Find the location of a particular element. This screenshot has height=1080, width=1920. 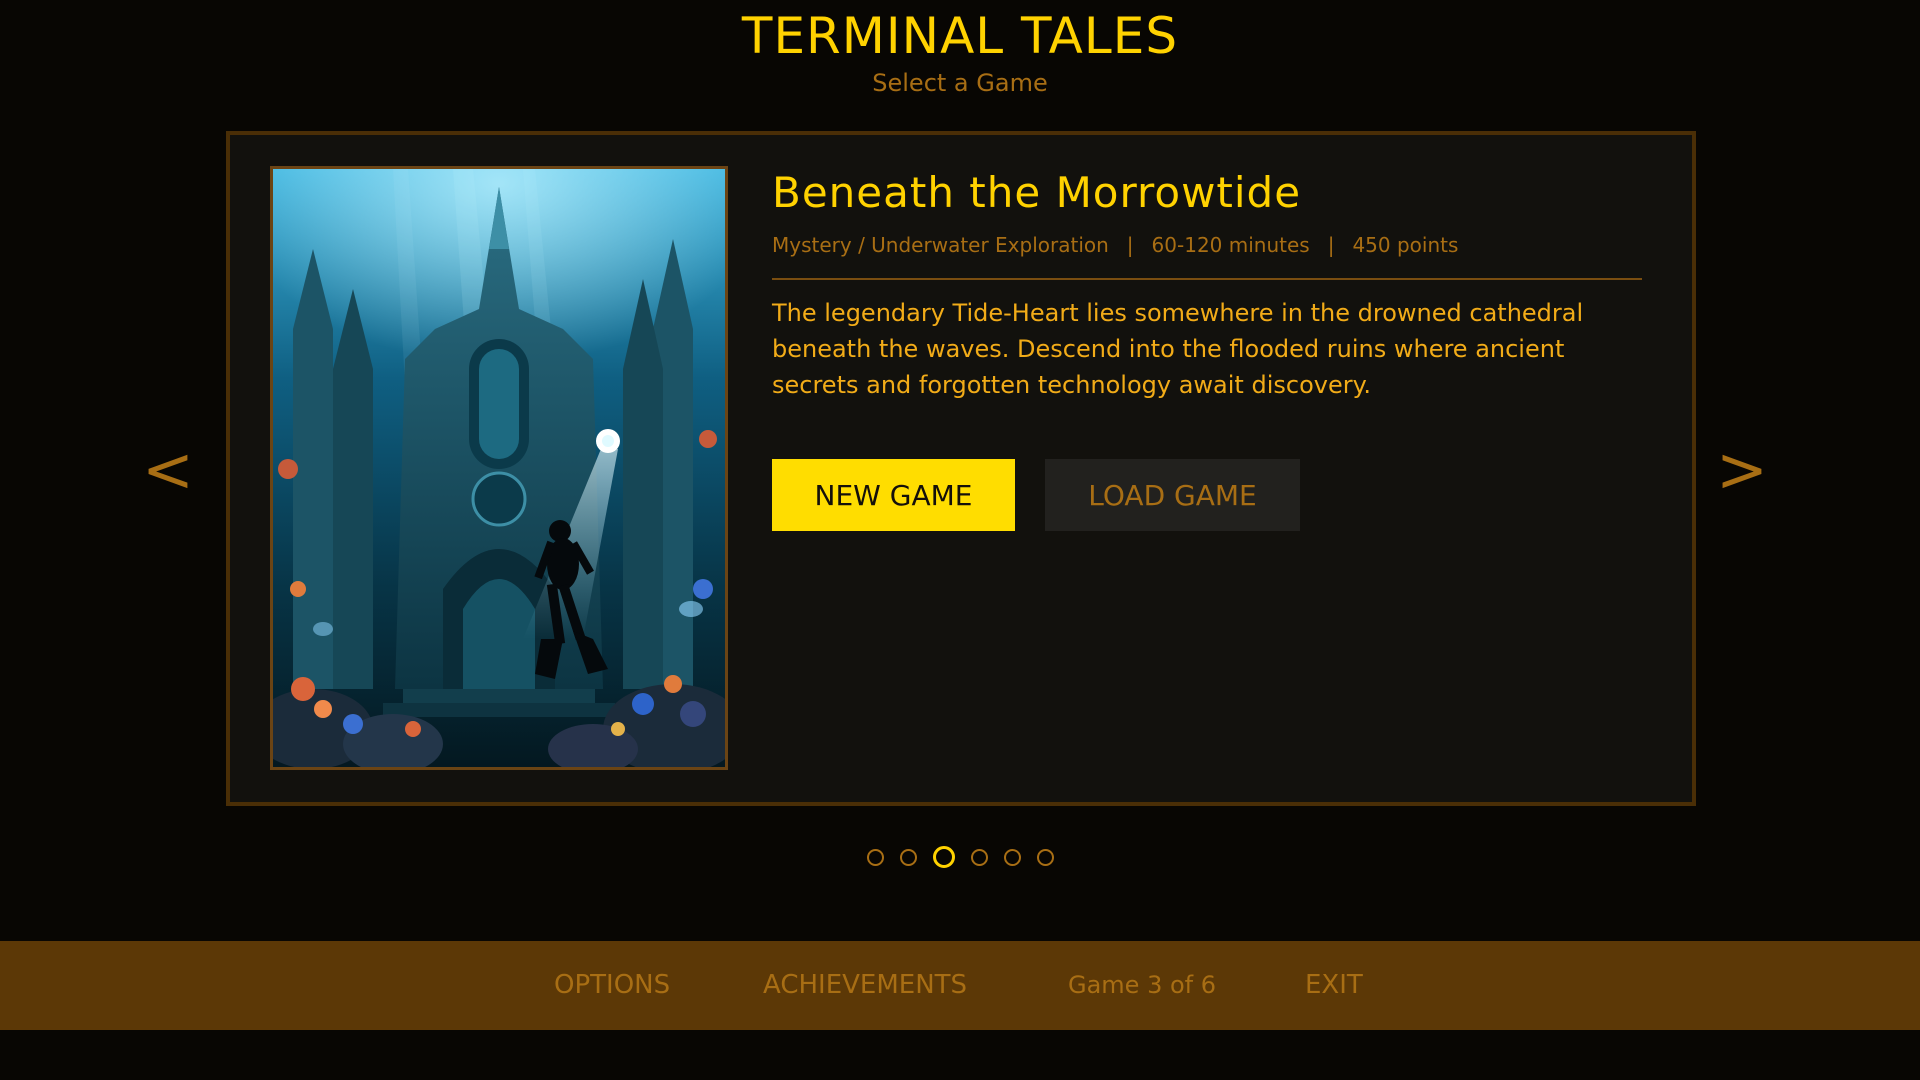

game-points: 450 points is located at coordinates (1405, 245).